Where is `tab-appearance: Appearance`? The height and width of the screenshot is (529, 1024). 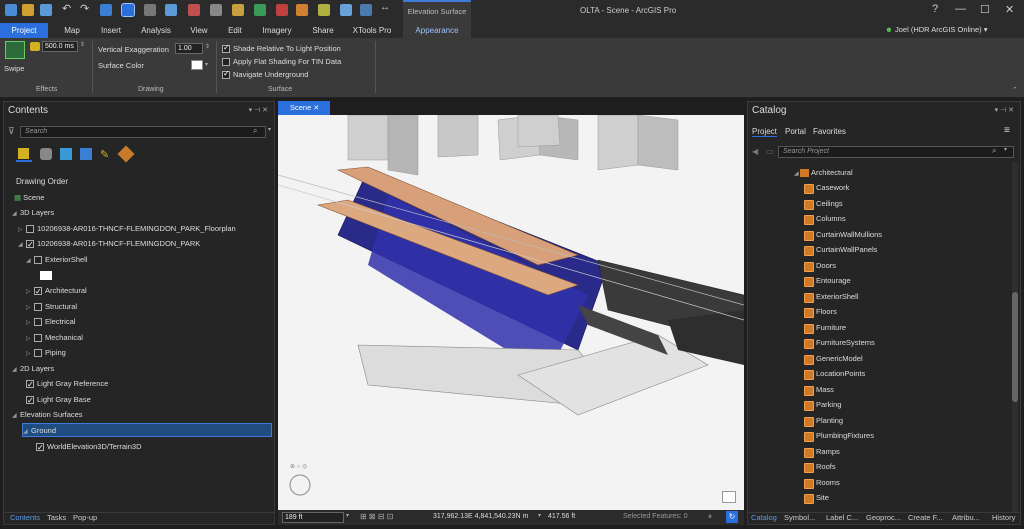
tab-appearance: Appearance is located at coordinates (437, 30).